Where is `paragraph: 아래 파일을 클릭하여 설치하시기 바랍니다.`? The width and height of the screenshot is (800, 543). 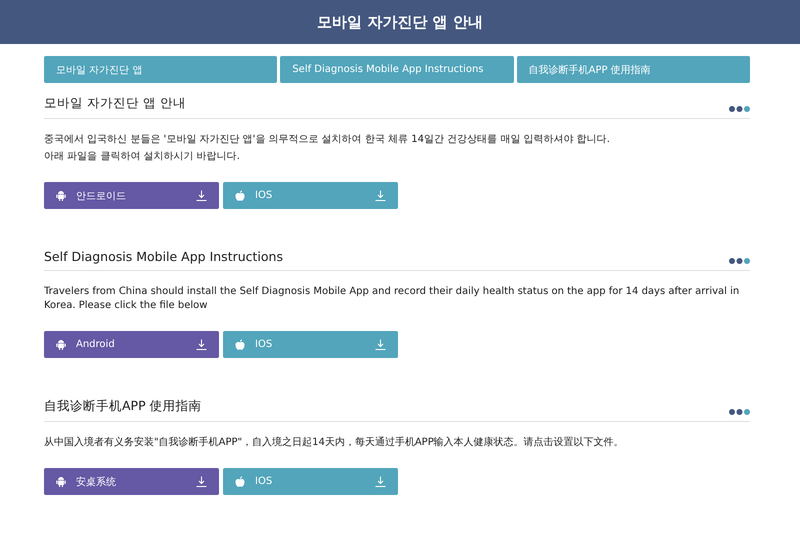
paragraph: 아래 파일을 클릭하여 설치하시기 바랍니다. is located at coordinates (142, 157).